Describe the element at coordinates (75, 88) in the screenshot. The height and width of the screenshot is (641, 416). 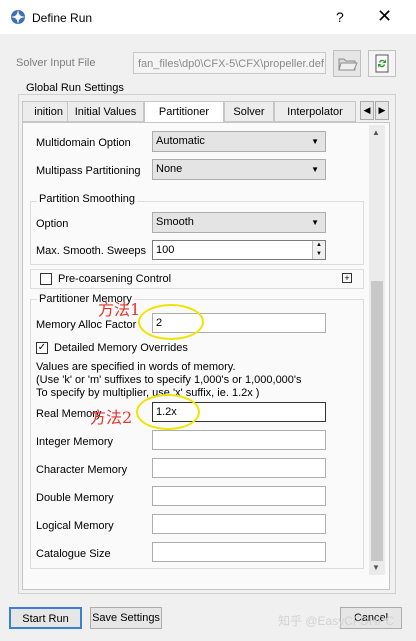
I see `global-run-settings-title: Global Run Settings` at that location.